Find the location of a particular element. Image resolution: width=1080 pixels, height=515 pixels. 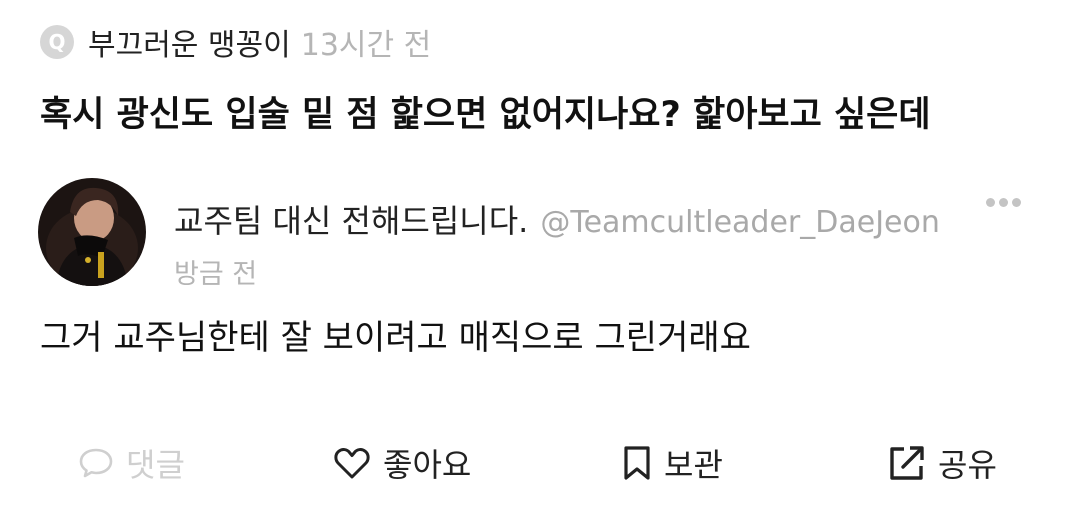

question-badge-icon: Q is located at coordinates (57, 42).